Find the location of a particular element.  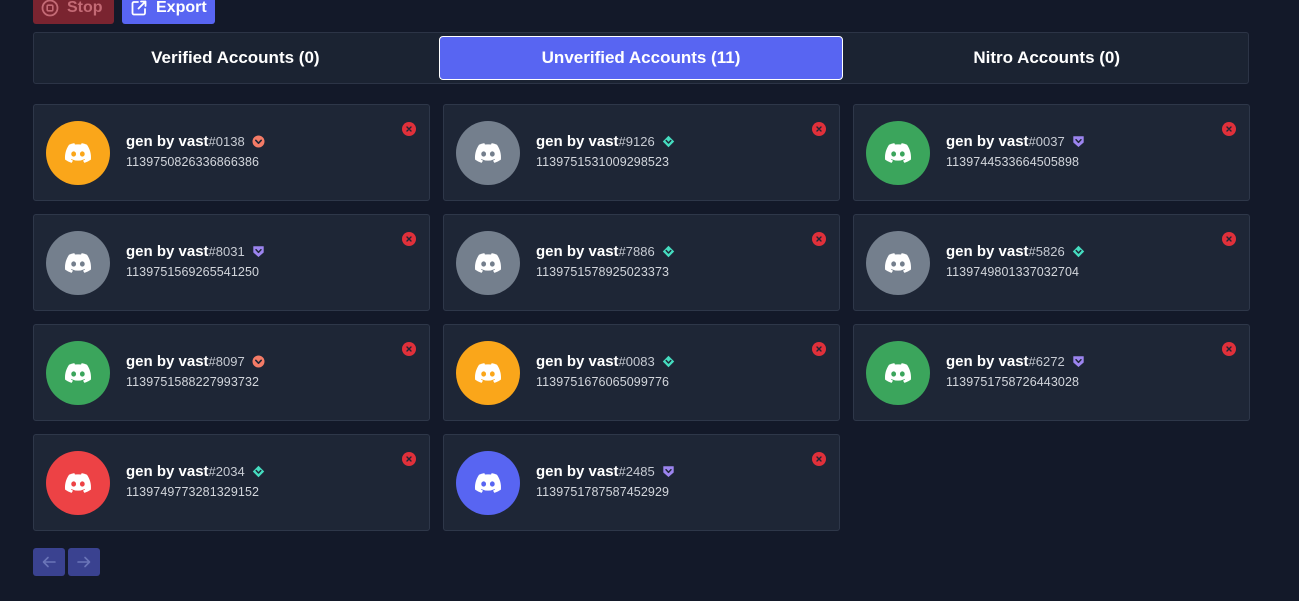

next-page-button is located at coordinates (84, 562).